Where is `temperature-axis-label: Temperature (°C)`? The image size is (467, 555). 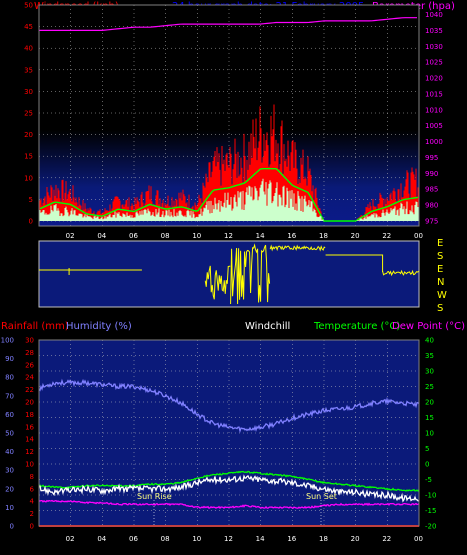
temperature-axis-label: Temperature (°C) is located at coordinates (356, 326).